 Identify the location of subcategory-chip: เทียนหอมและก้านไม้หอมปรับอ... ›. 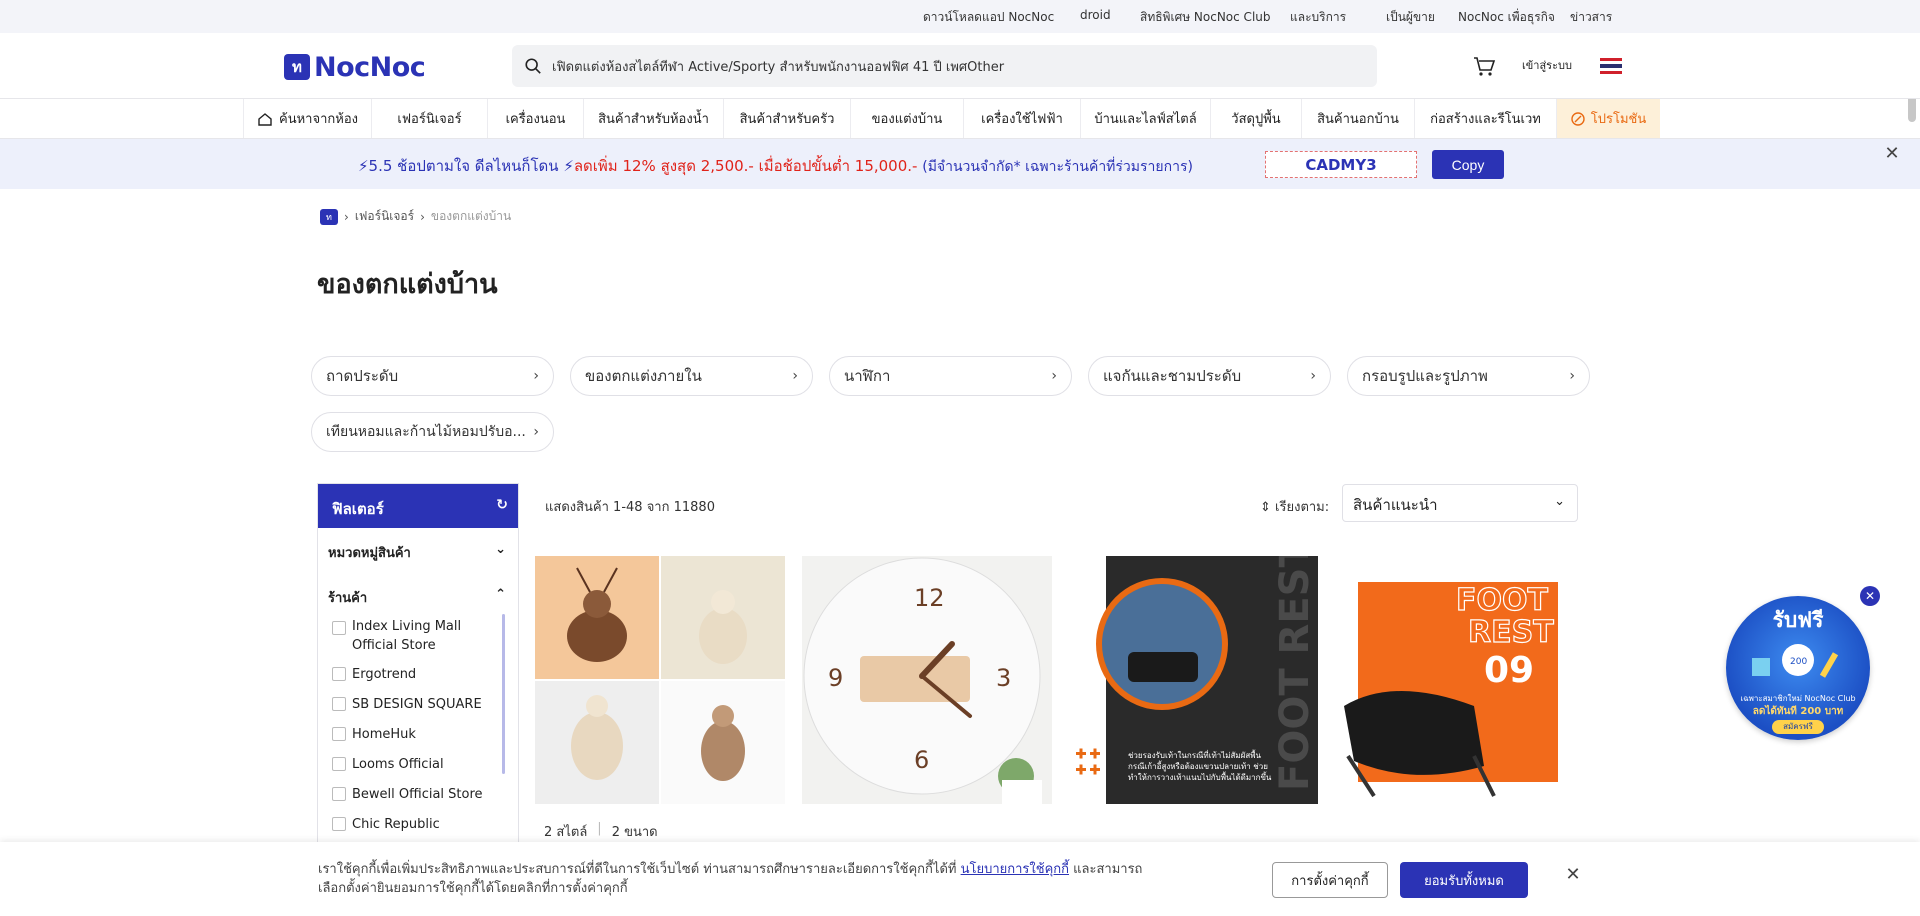
(432, 432).